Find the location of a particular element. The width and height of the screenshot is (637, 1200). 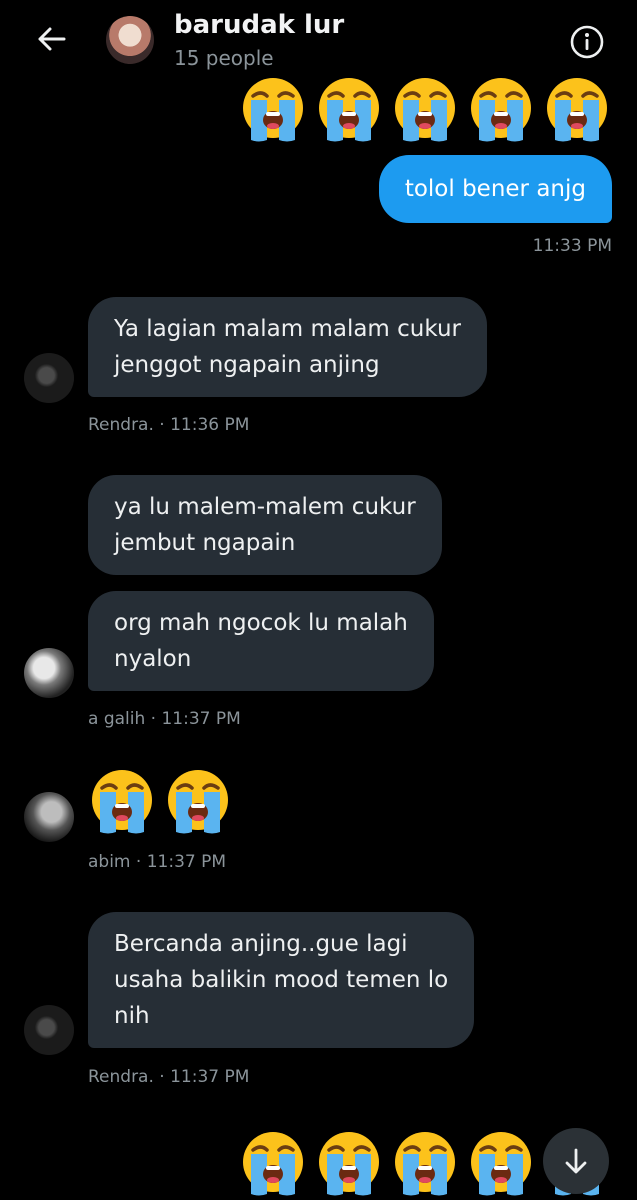

chat-header: barudak lur 15 people is located at coordinates (318, 43).